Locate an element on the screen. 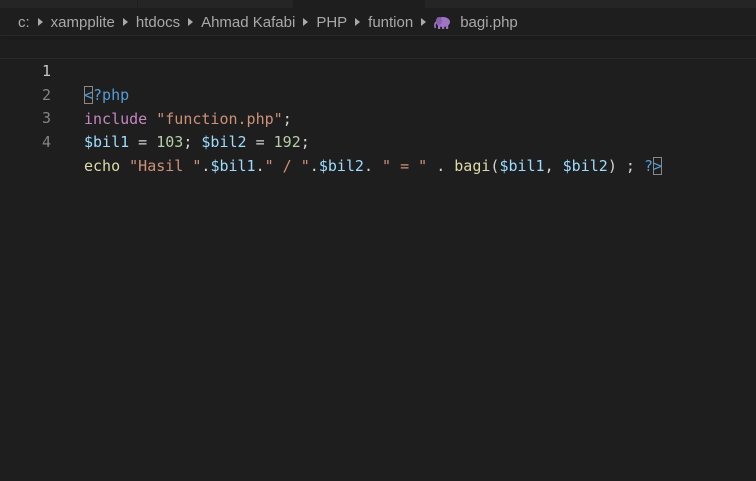 This screenshot has height=481, width=756. code-content: $bil1 = 103; $bil2 = 192; is located at coordinates (197, 142).